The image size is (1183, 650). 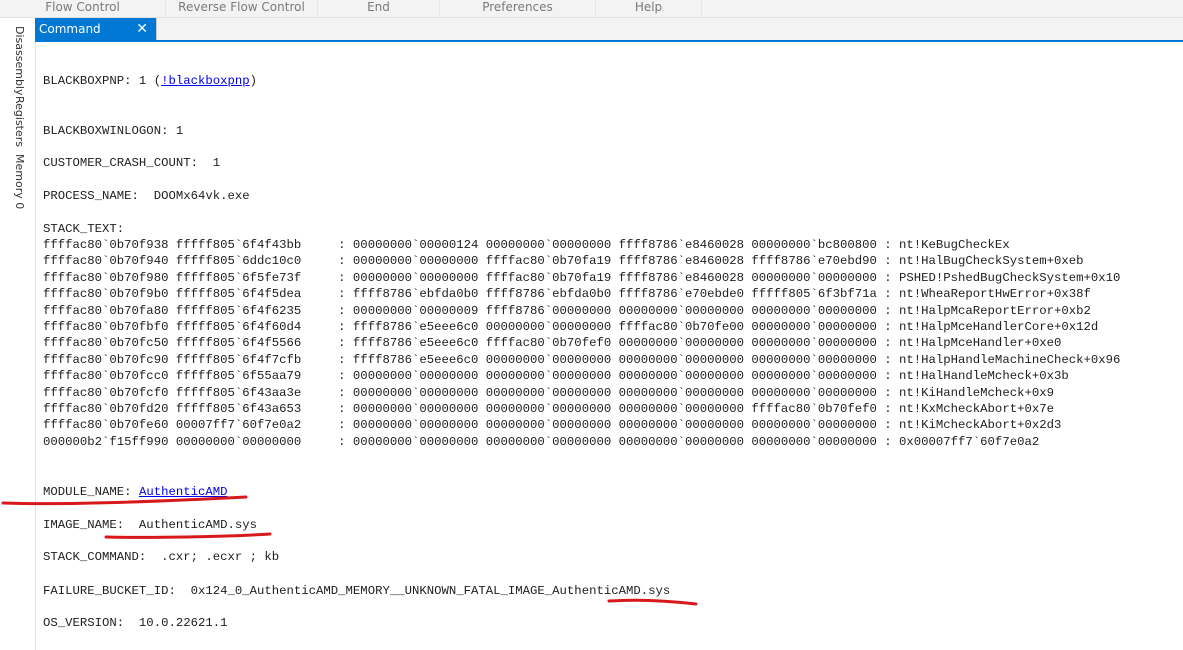 I want to click on output-customer-crash-count: CUSTOMER_CRASH_COUNT: 1, so click(x=132, y=163).